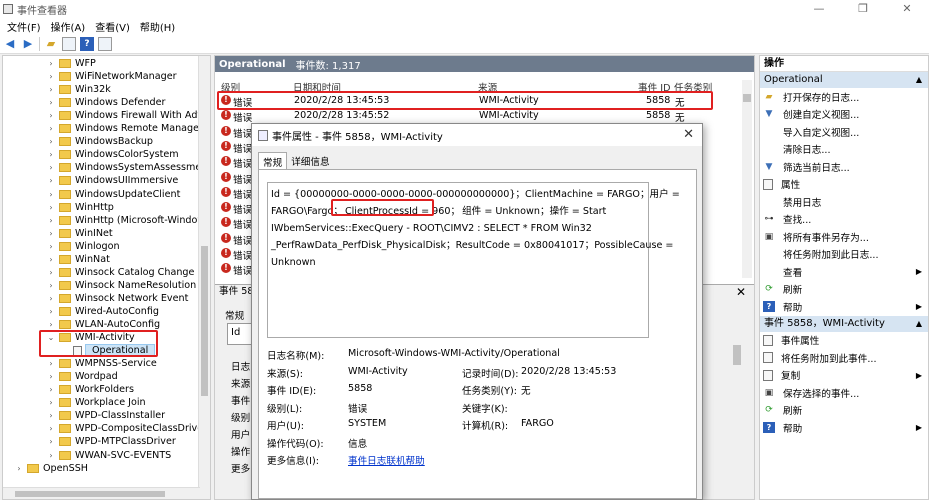 Image resolution: width=929 pixels, height=500 pixels. Describe the element at coordinates (112, 180) in the screenshot. I see `tree-item-windowsuiimmersive: ›WindowsUIImmersive` at that location.